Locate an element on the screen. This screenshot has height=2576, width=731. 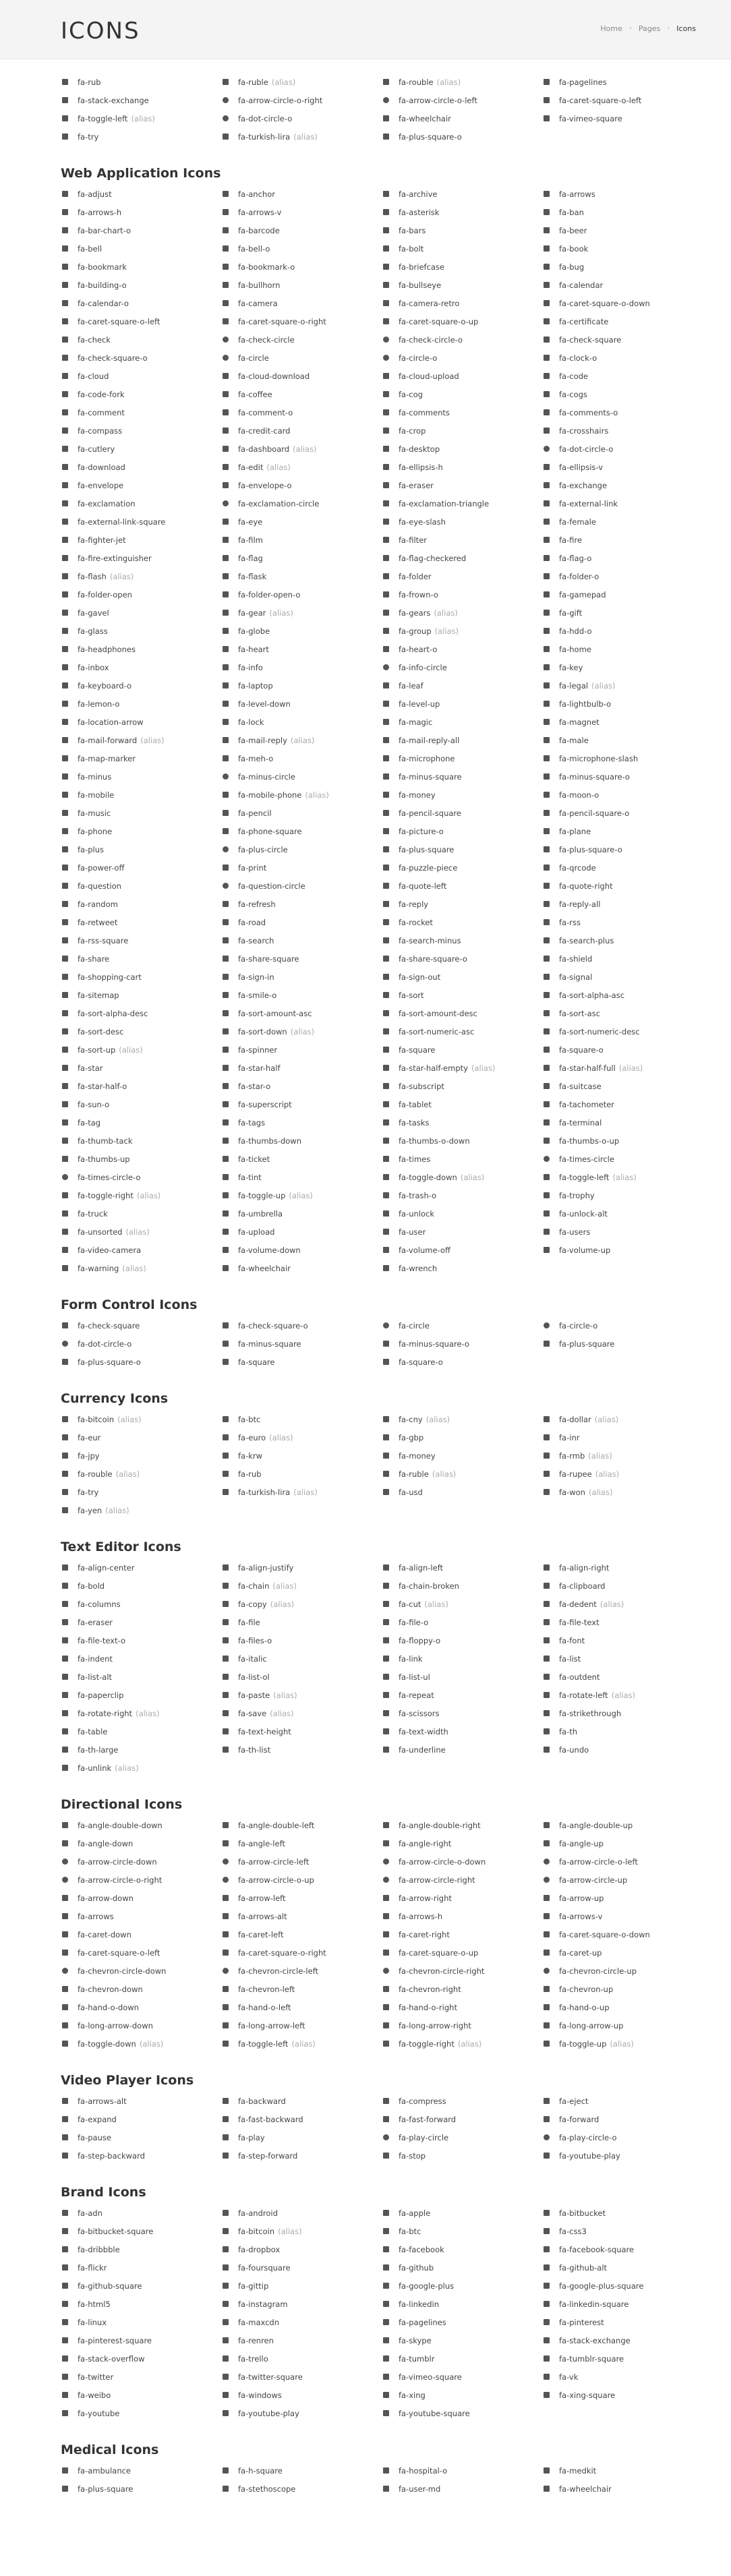
icon-item-fa-rmb: fa-rmb (alias) is located at coordinates (623, 1456).